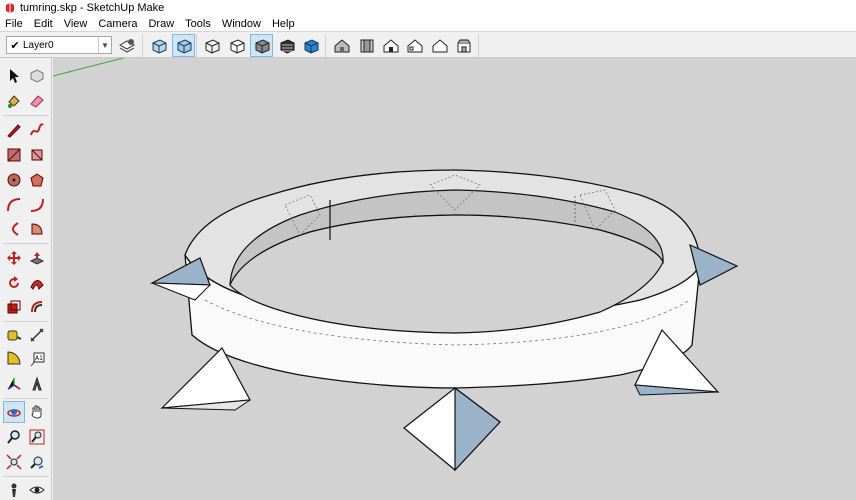  Describe the element at coordinates (366, 45) in the screenshot. I see `top-view-button` at that location.